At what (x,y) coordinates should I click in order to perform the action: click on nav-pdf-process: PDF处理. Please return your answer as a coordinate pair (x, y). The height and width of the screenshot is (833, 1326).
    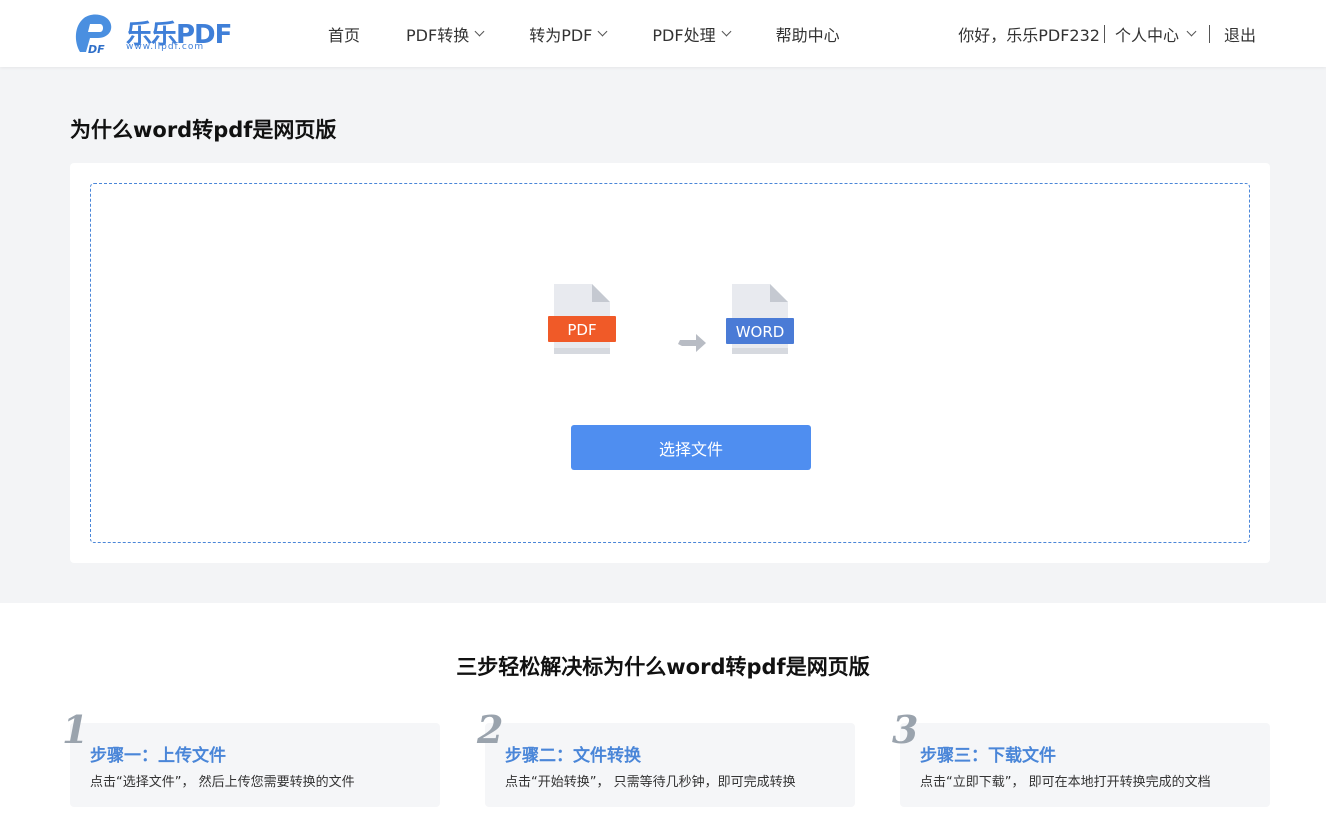
    Looking at the image, I should click on (692, 34).